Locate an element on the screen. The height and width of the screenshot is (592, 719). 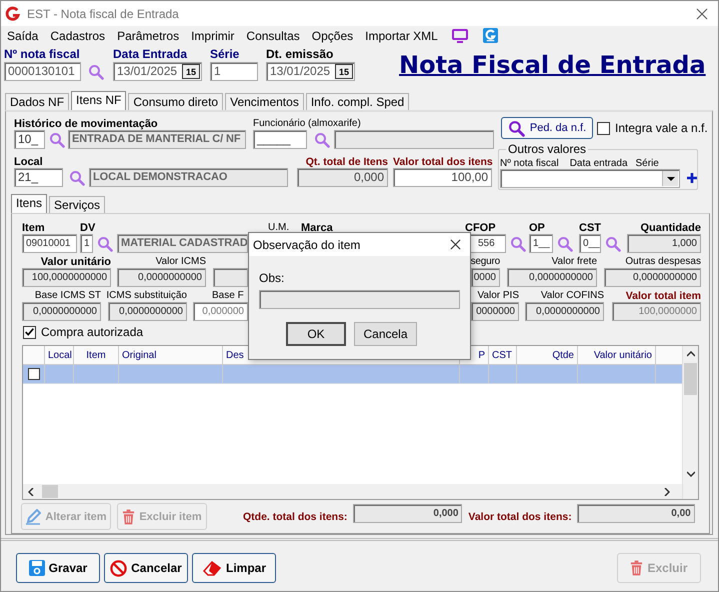
chevron-left-icon is located at coordinates (31, 492).